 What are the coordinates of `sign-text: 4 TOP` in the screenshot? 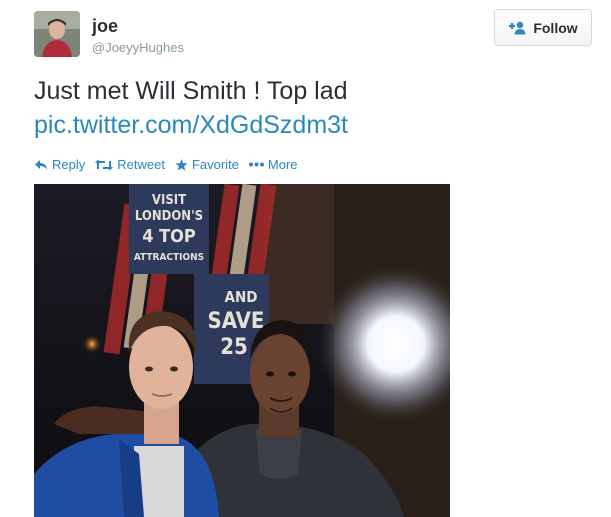 It's located at (169, 236).